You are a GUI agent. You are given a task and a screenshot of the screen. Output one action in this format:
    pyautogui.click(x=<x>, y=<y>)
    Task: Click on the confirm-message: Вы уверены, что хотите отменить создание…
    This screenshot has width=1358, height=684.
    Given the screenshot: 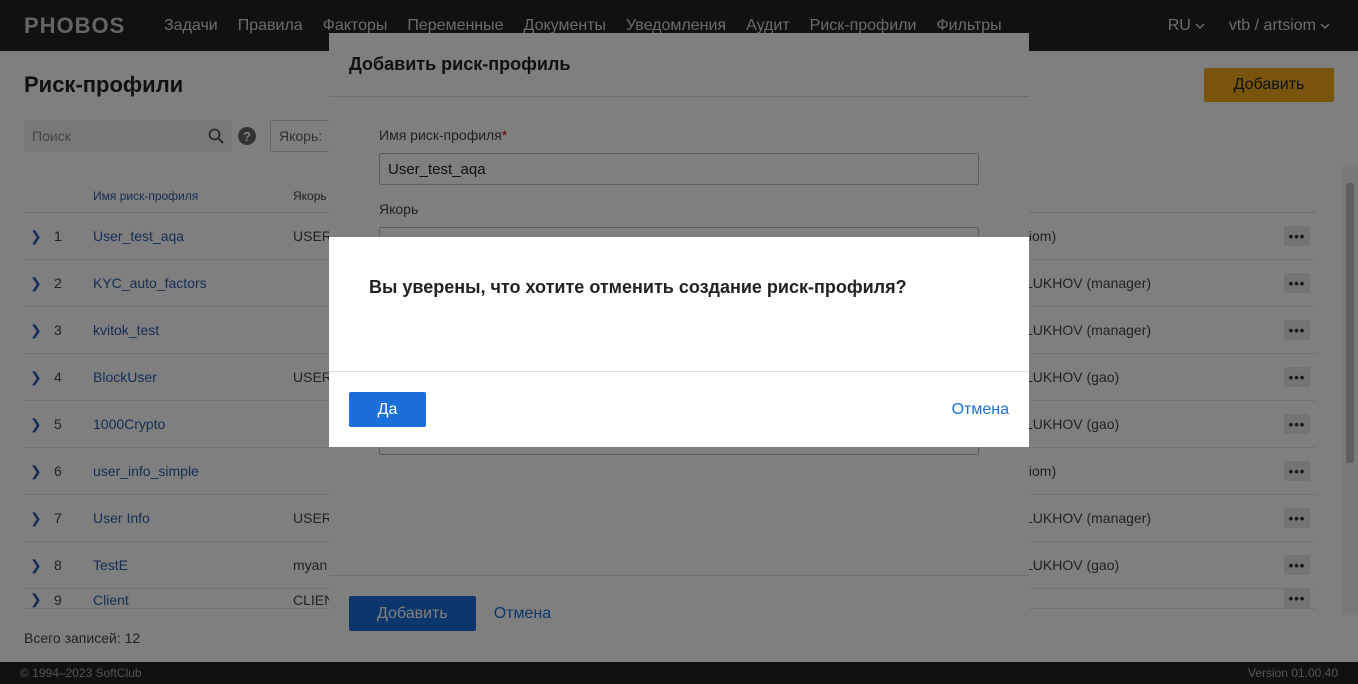 What is the action you would take?
    pyautogui.click(x=638, y=287)
    